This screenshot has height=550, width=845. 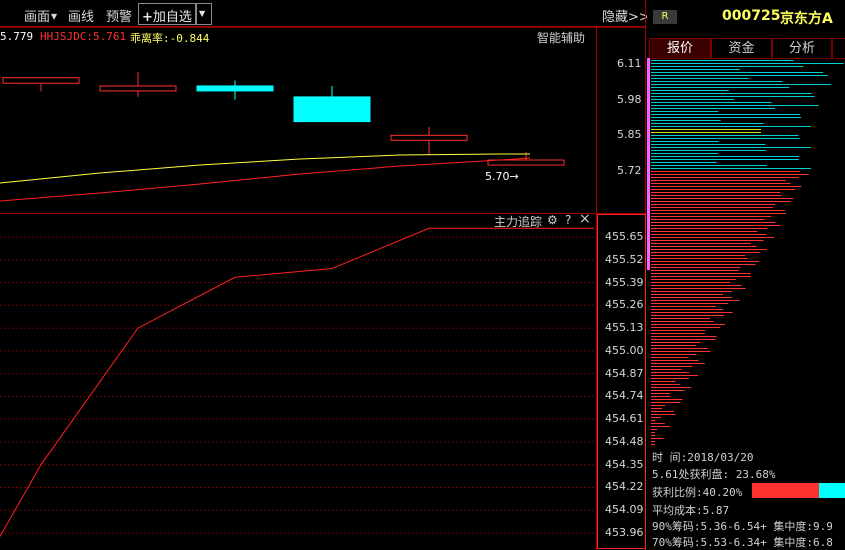 I want to click on chip90-label: 90%筹码:5.36-6.54+ 集中度:9.9, so click(x=742, y=526).